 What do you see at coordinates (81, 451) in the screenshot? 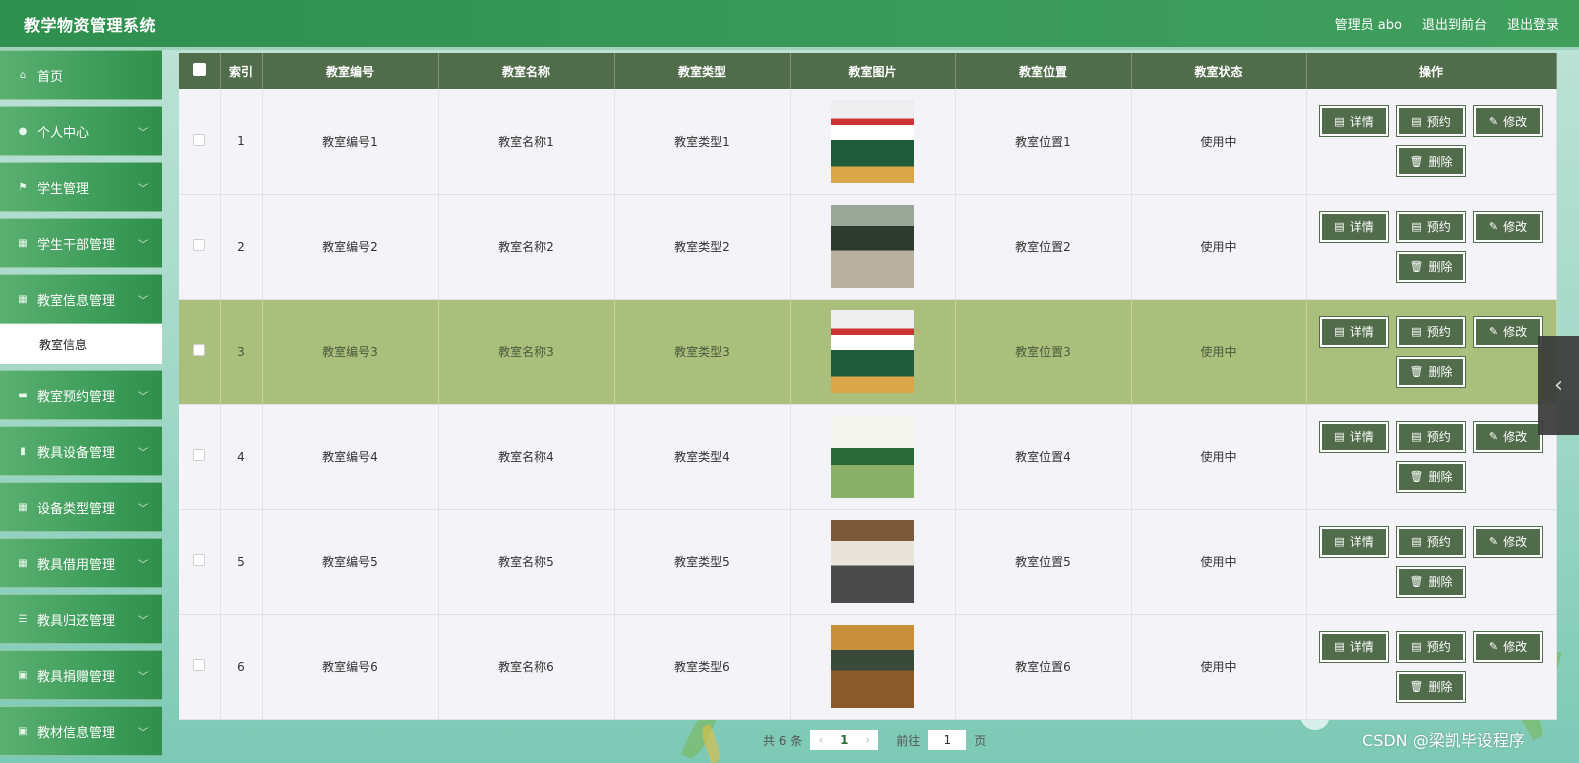
I see `sidebar-item-6: ▮ 教具设备管理 ﹀` at bounding box center [81, 451].